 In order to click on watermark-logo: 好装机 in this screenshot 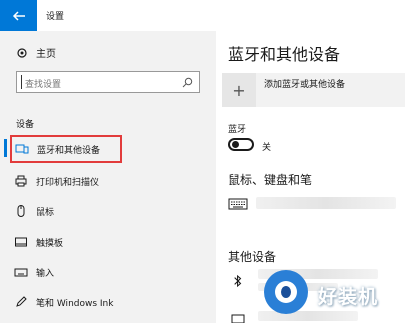, I will do `click(333, 294)`.